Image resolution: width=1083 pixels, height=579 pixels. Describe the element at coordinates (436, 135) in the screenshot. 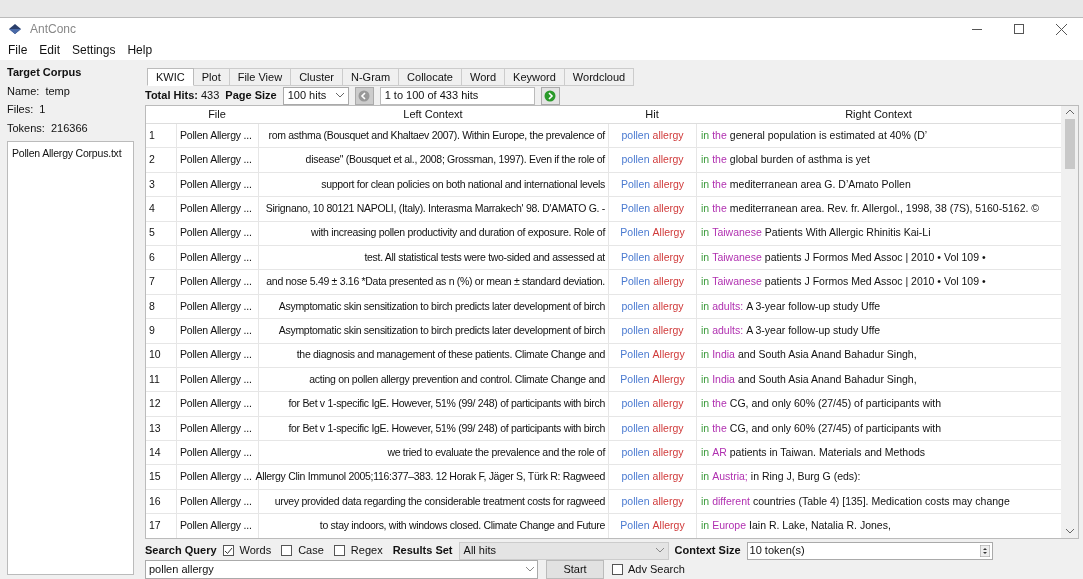

I see `left-context-text: rom asthma (Bousquet and Khaltaev 2007). Within Europe, the prevalence of` at that location.